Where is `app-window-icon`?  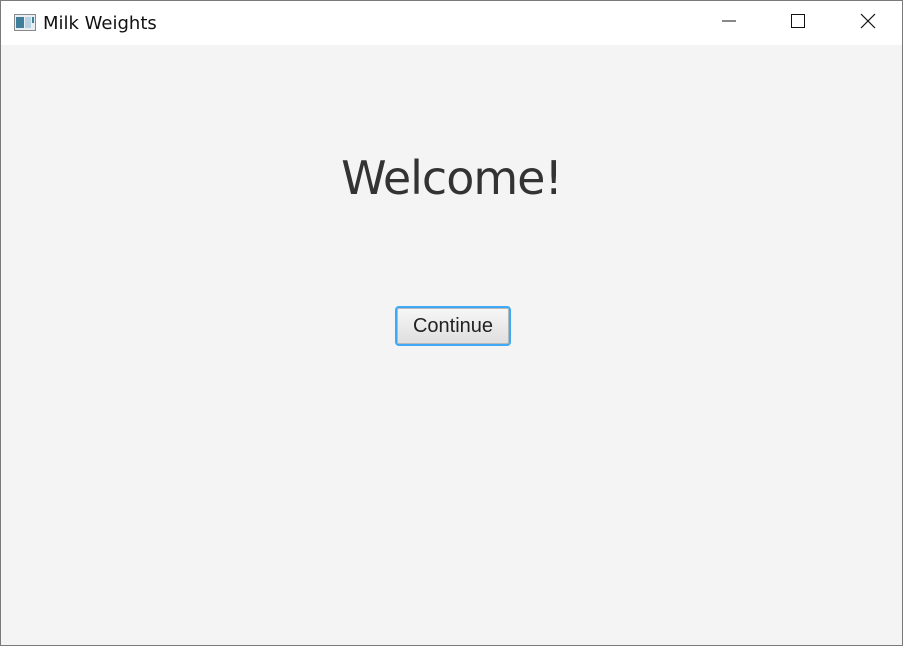
app-window-icon is located at coordinates (25, 22).